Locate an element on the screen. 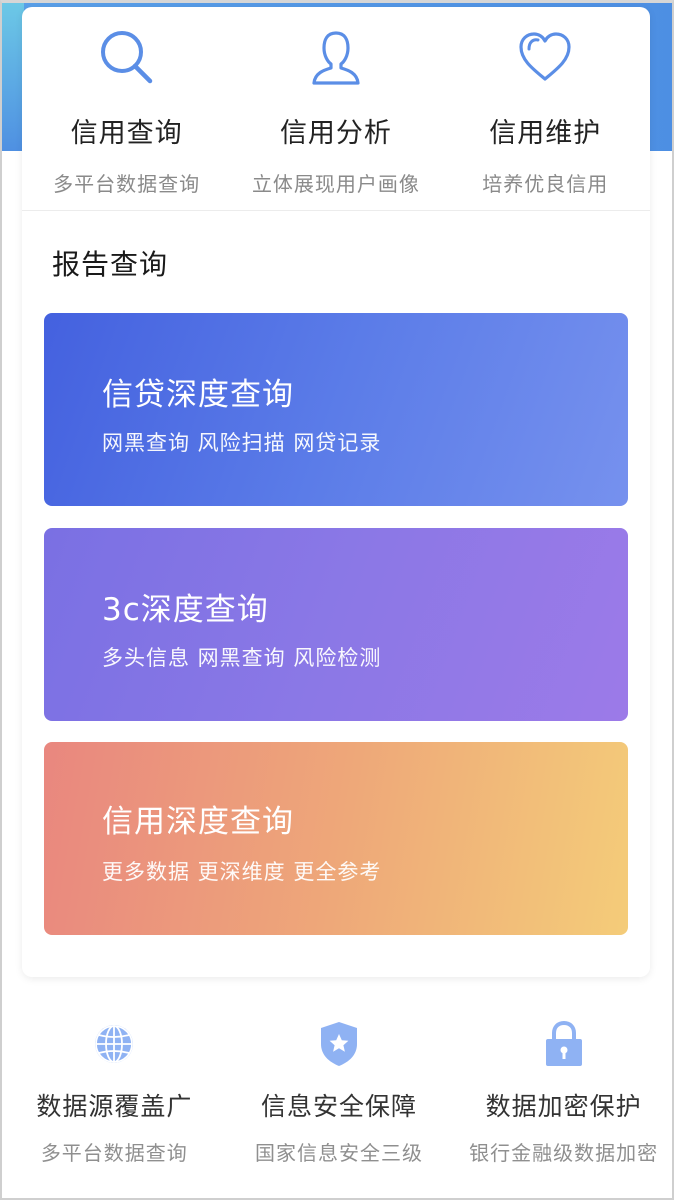 The height and width of the screenshot is (1200, 674). feature-subtitle: 多平台数据查询 is located at coordinates (127, 184).